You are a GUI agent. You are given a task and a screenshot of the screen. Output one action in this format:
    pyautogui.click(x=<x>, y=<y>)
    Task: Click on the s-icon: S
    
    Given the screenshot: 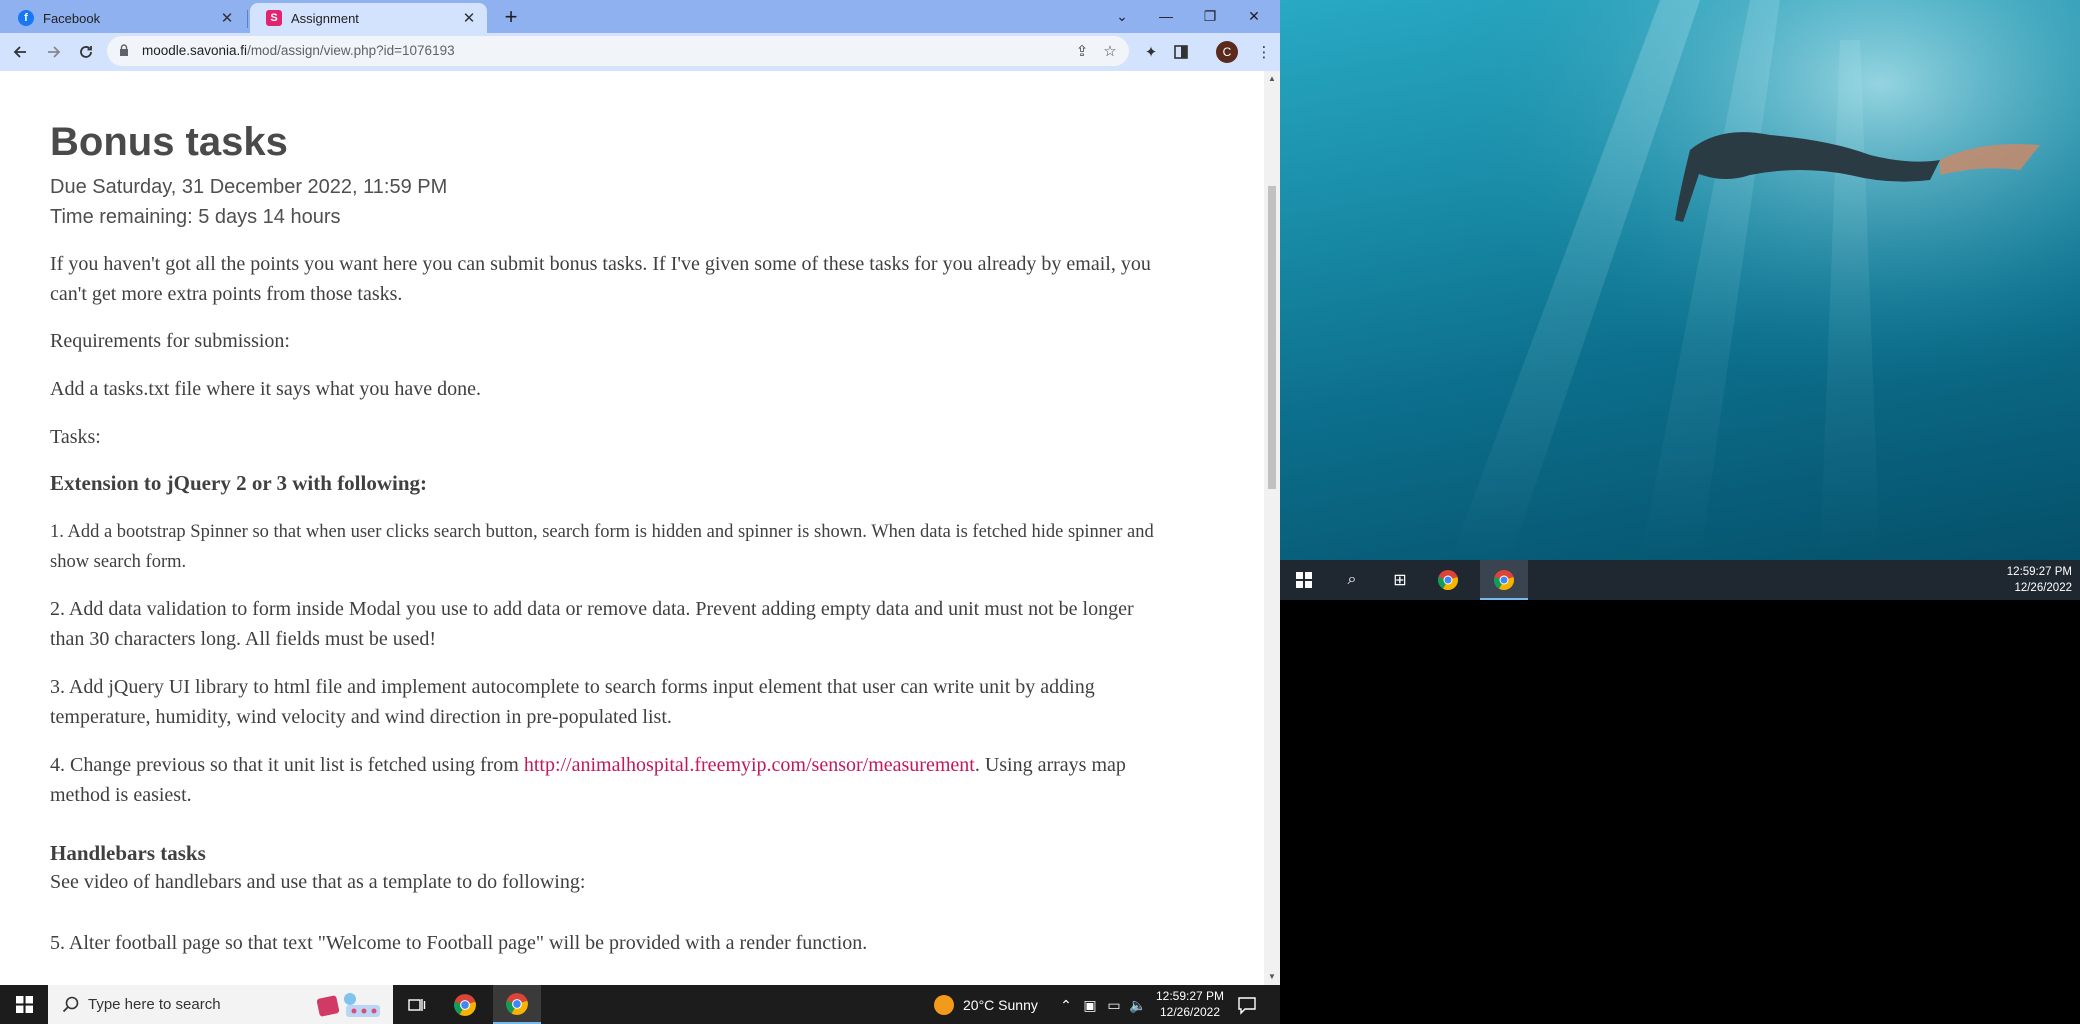 What is the action you would take?
    pyautogui.click(x=274, y=18)
    